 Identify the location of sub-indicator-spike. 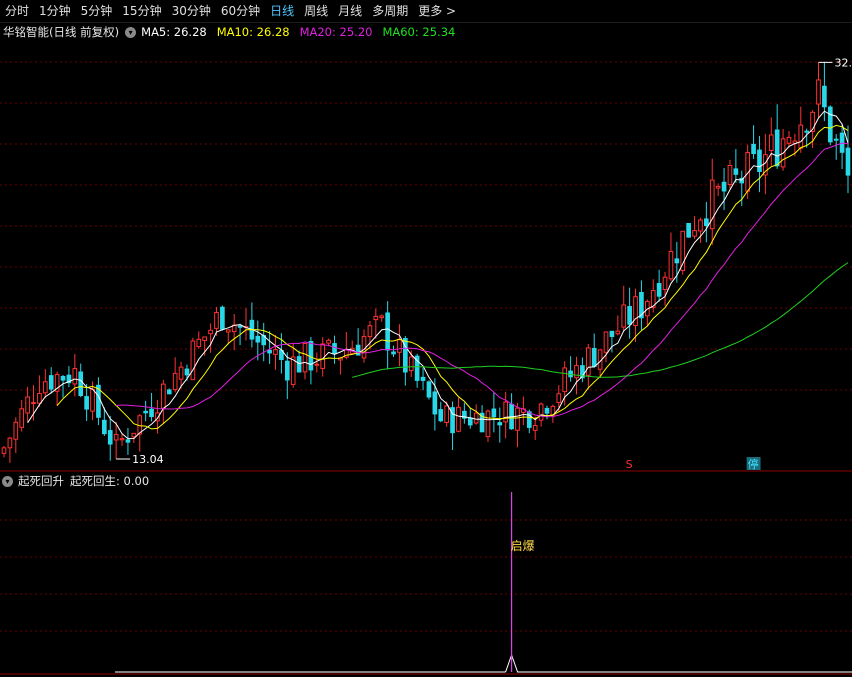
(678, 663).